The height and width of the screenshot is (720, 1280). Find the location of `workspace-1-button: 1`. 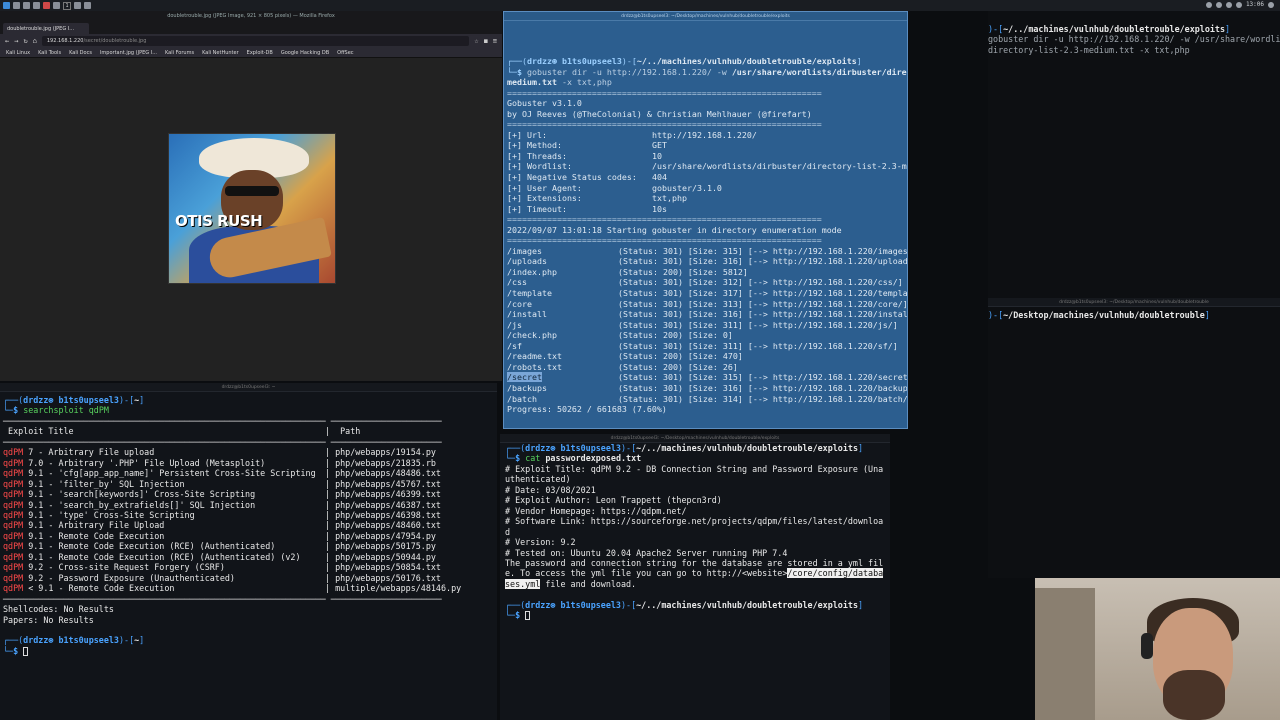

workspace-1-button: 1 is located at coordinates (67, 5).